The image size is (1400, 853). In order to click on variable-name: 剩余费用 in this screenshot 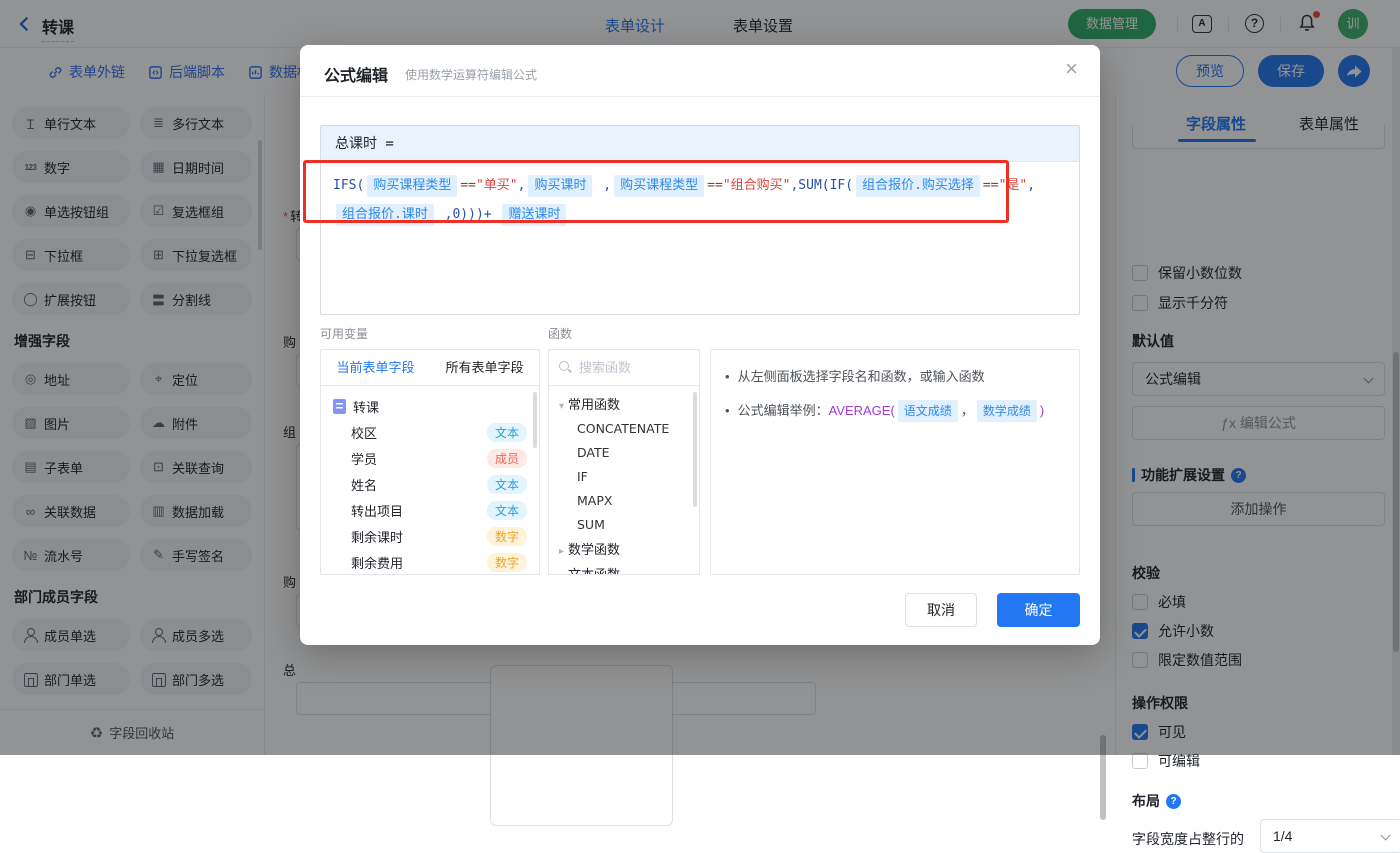, I will do `click(419, 562)`.